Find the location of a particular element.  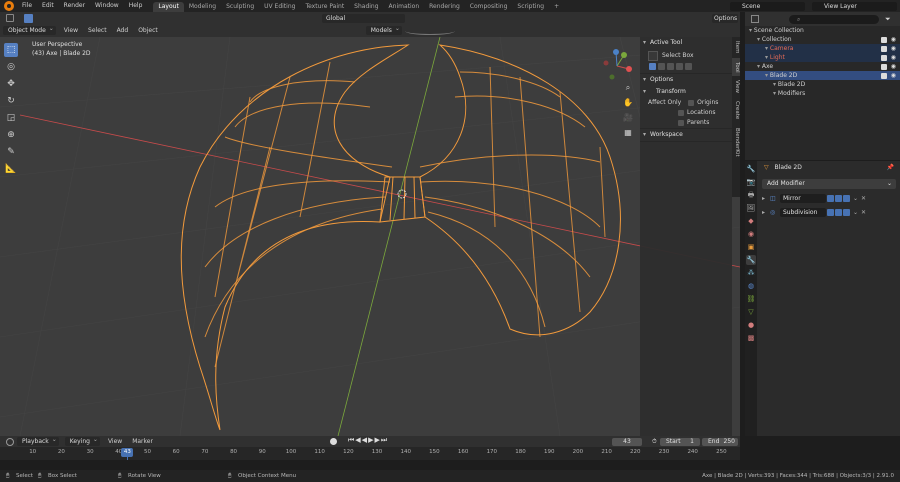

tool-props-icon: 🔧 is located at coordinates (751, 169).